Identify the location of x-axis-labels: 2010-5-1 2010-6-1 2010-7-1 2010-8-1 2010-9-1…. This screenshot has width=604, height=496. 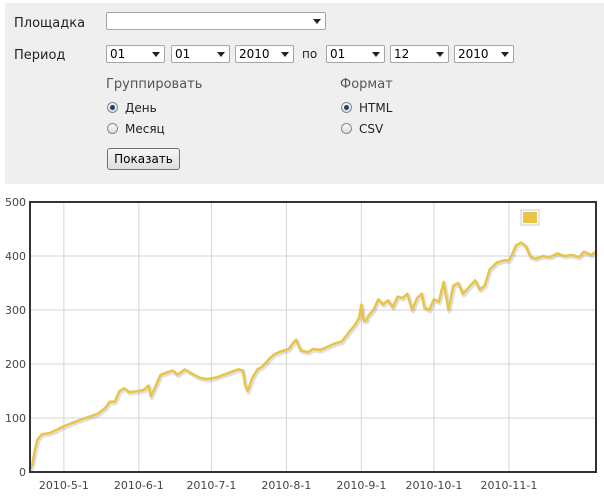
(288, 485).